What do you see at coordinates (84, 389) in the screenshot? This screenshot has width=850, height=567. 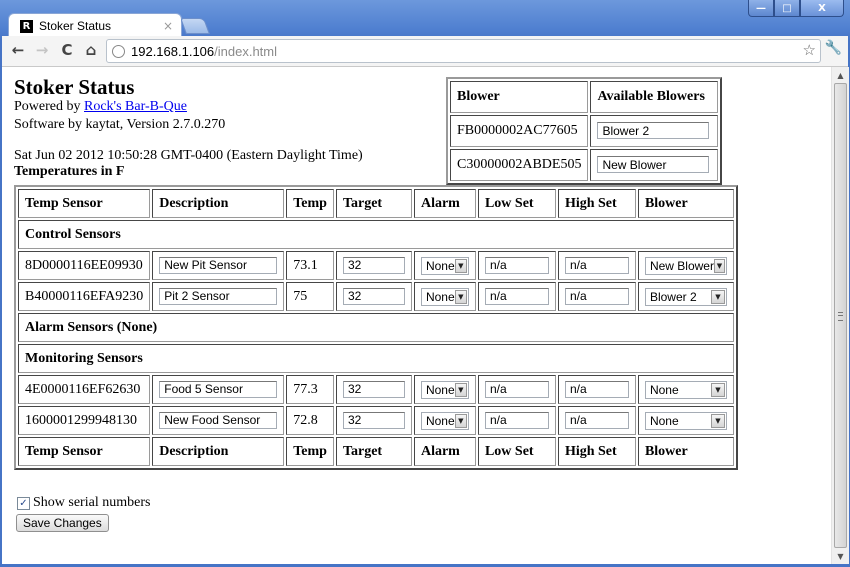 I see `sensor-serial: 4E0000116EF62630` at bounding box center [84, 389].